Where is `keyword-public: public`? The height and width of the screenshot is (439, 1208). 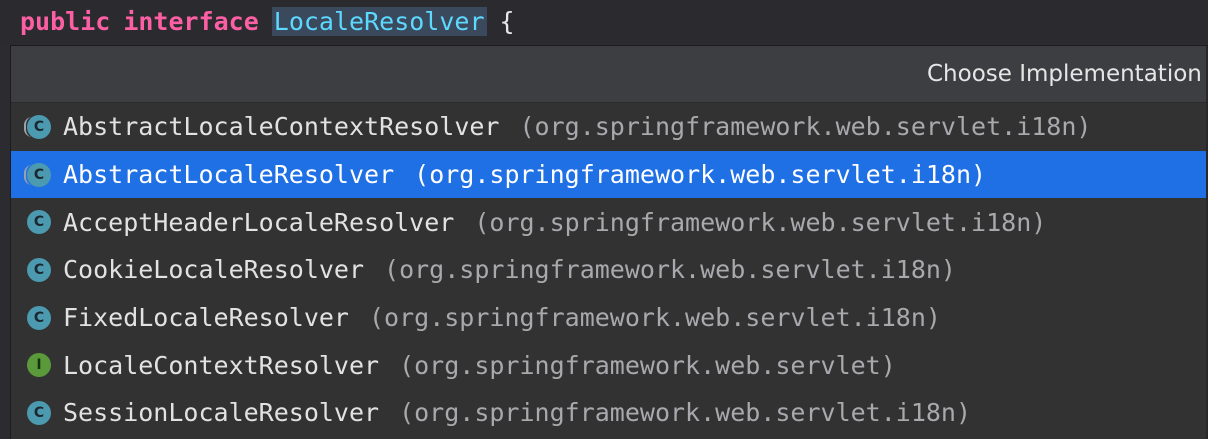
keyword-public: public is located at coordinates (65, 21).